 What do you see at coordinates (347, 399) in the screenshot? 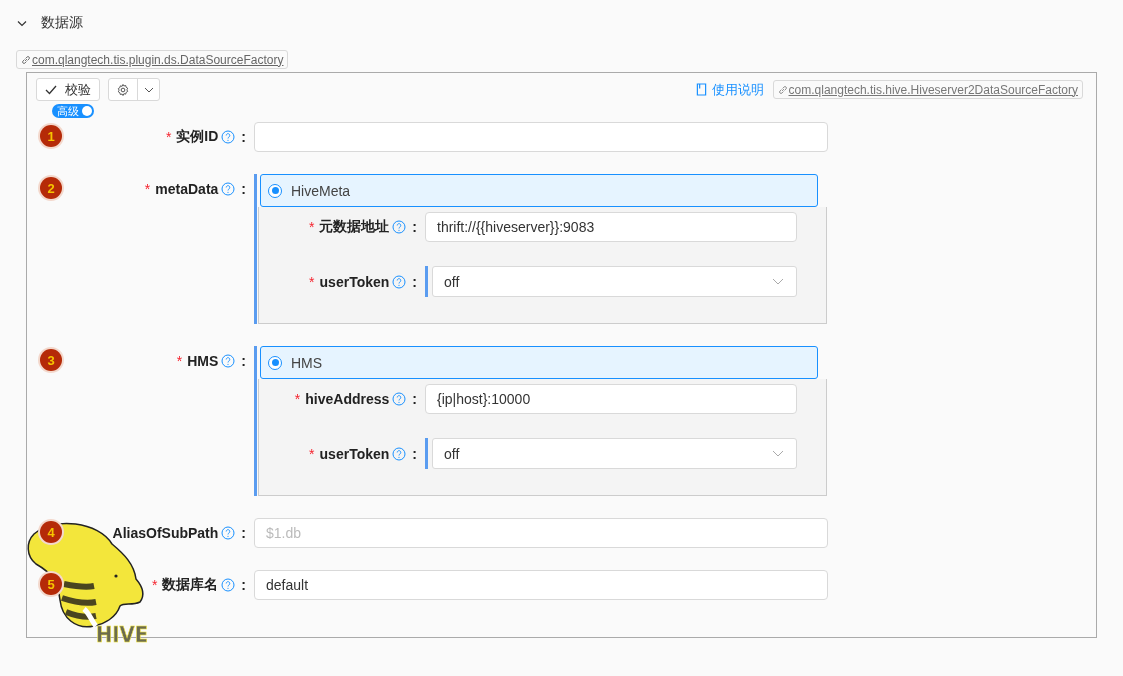
I see `field-label: hiveAddress` at bounding box center [347, 399].